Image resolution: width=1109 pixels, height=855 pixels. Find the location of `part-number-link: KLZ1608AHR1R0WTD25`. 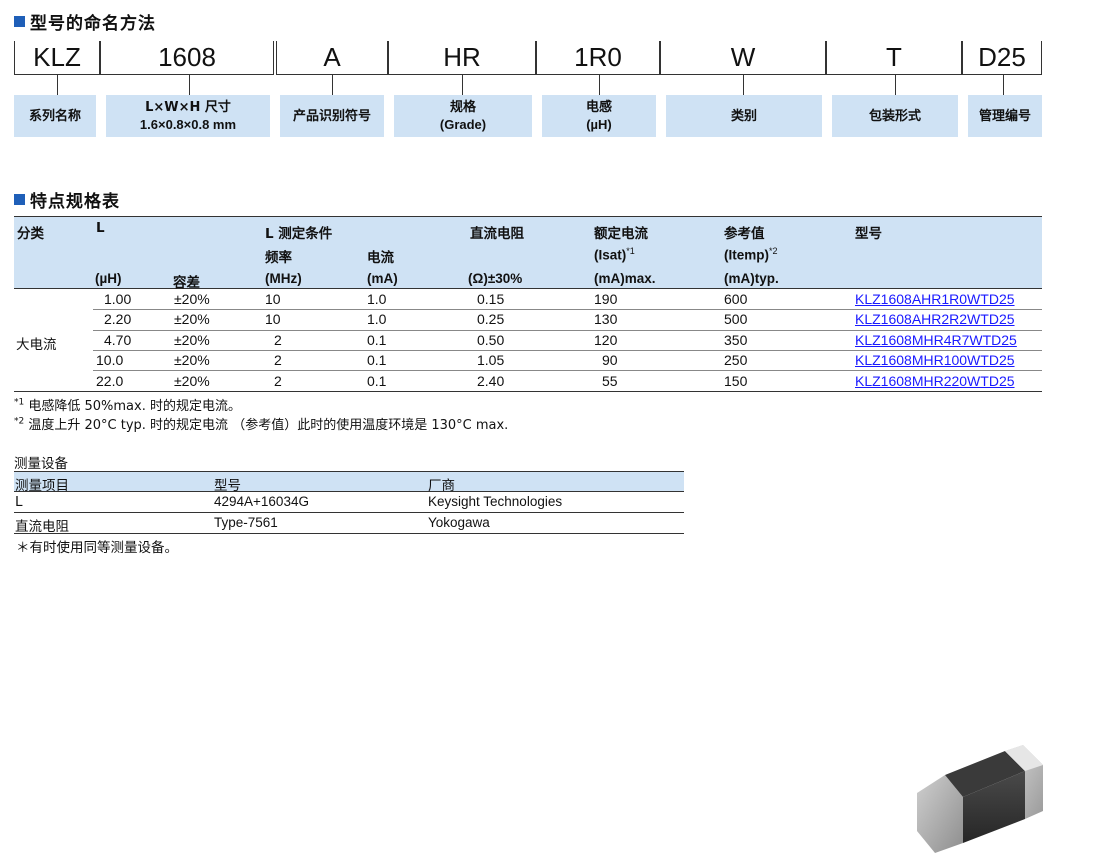

part-number-link: KLZ1608AHR1R0WTD25 is located at coordinates (935, 299).